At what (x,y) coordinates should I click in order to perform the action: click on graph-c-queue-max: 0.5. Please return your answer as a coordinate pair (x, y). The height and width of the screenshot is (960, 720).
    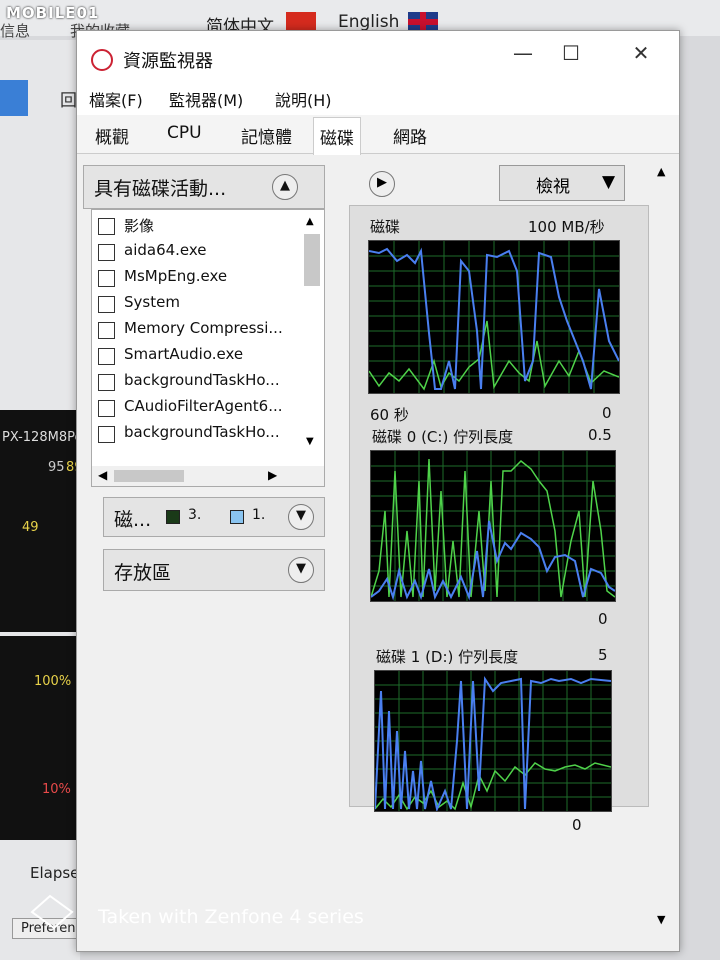
    Looking at the image, I should click on (600, 435).